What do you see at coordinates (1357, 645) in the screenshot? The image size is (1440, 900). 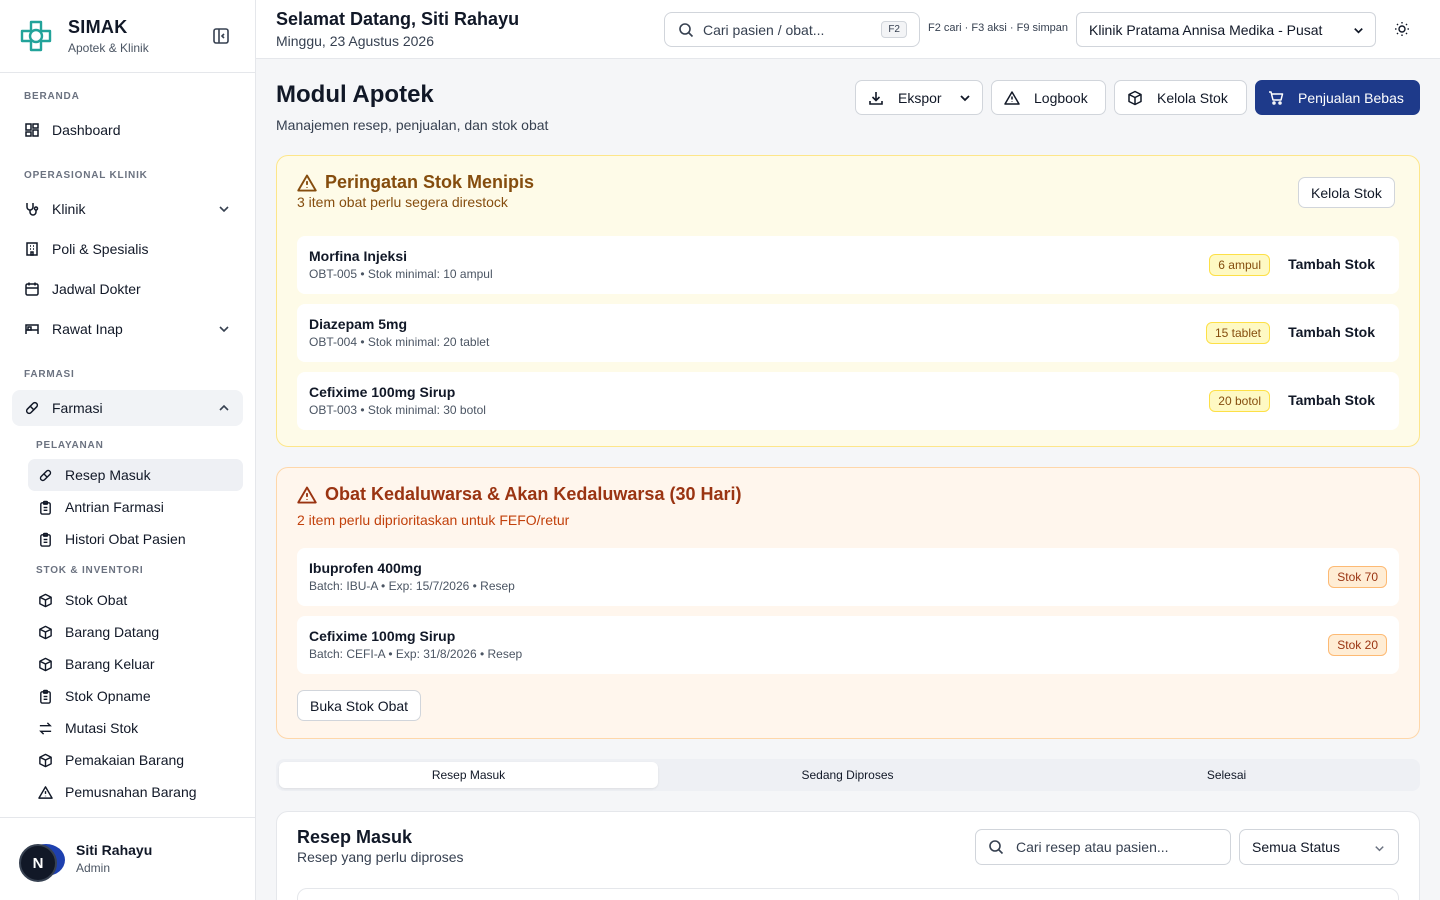 I see `stock-badge: Stok 20` at bounding box center [1357, 645].